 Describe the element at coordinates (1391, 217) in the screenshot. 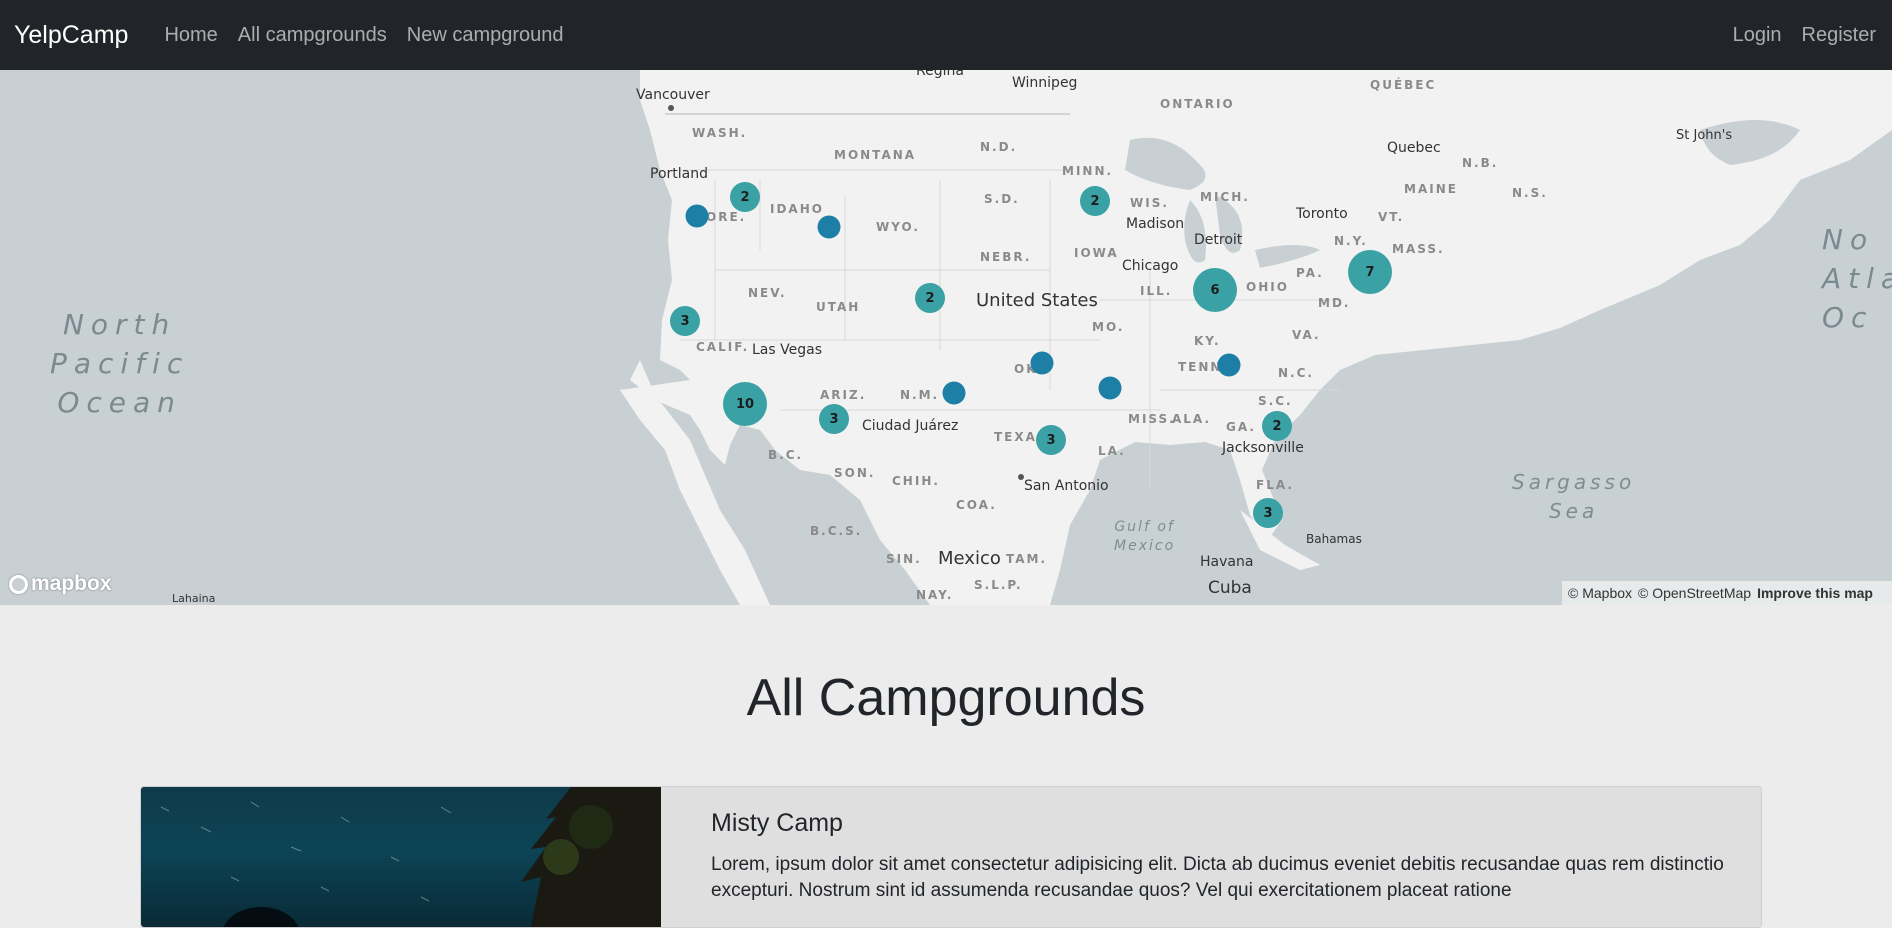

I see `map-label-vt: VT.` at that location.